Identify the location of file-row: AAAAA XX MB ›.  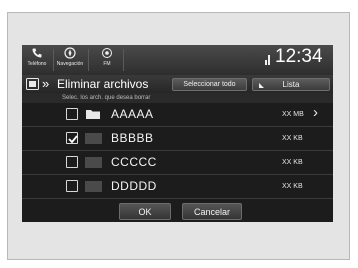
(177, 115).